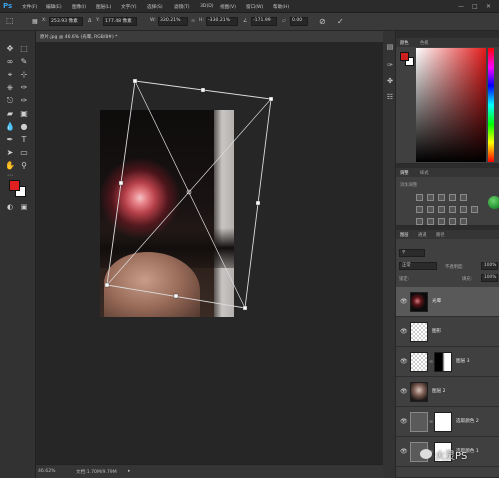 This screenshot has height=478, width=499. What do you see at coordinates (491, 105) in the screenshot?
I see `hue-slider` at bounding box center [491, 105].